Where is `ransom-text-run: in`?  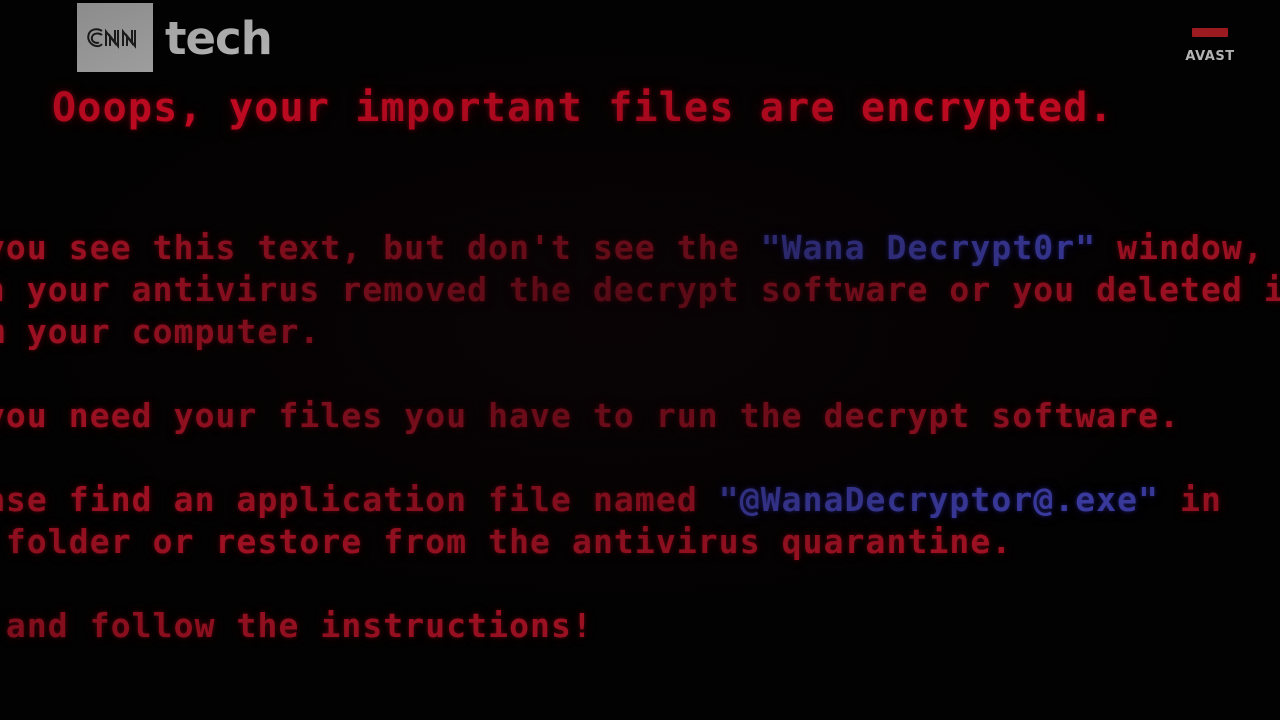 ransom-text-run: in is located at coordinates (1191, 499).